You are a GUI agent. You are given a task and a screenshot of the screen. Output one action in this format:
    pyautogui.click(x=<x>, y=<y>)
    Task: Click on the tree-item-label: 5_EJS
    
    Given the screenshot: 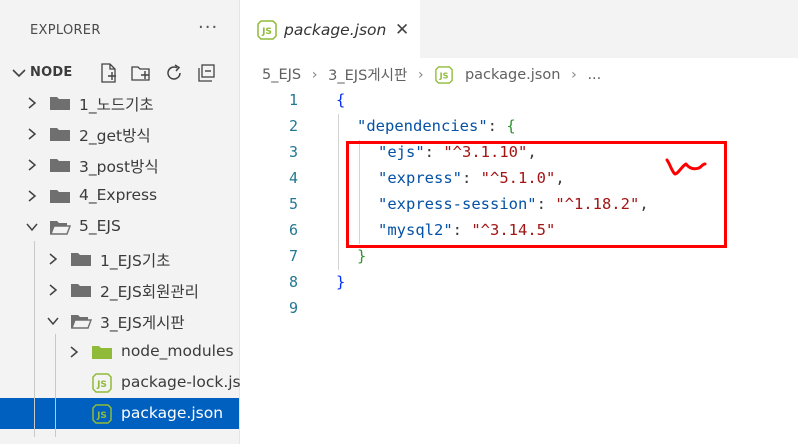 What is the action you would take?
    pyautogui.click(x=100, y=226)
    